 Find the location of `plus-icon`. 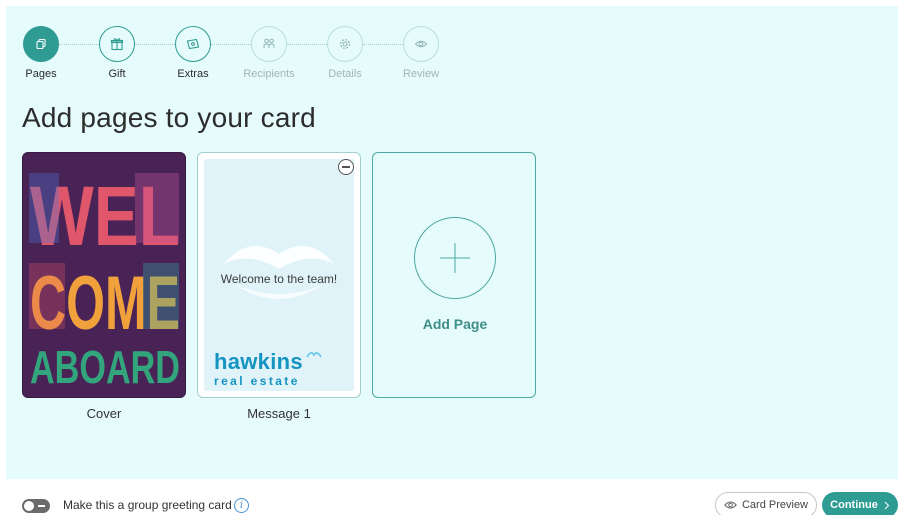

plus-icon is located at coordinates (455, 258).